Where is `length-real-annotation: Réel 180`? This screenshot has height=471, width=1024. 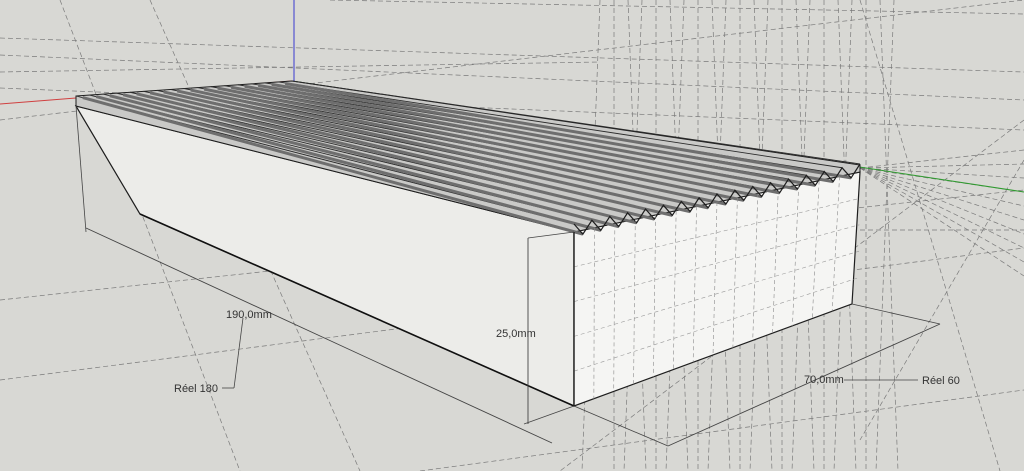
length-real-annotation: Réel 180 is located at coordinates (196, 389).